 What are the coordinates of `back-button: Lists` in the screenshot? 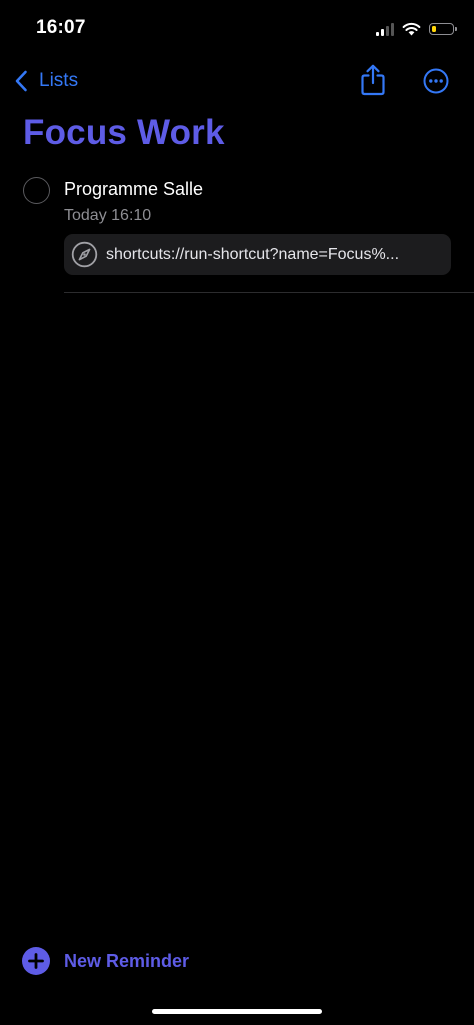 It's located at (46, 81).